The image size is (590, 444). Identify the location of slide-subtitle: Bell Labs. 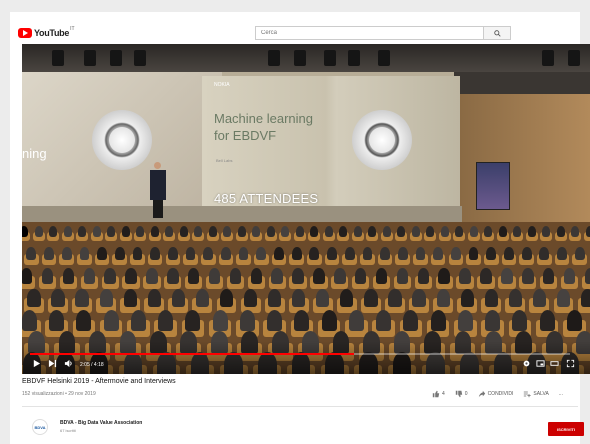
(224, 160).